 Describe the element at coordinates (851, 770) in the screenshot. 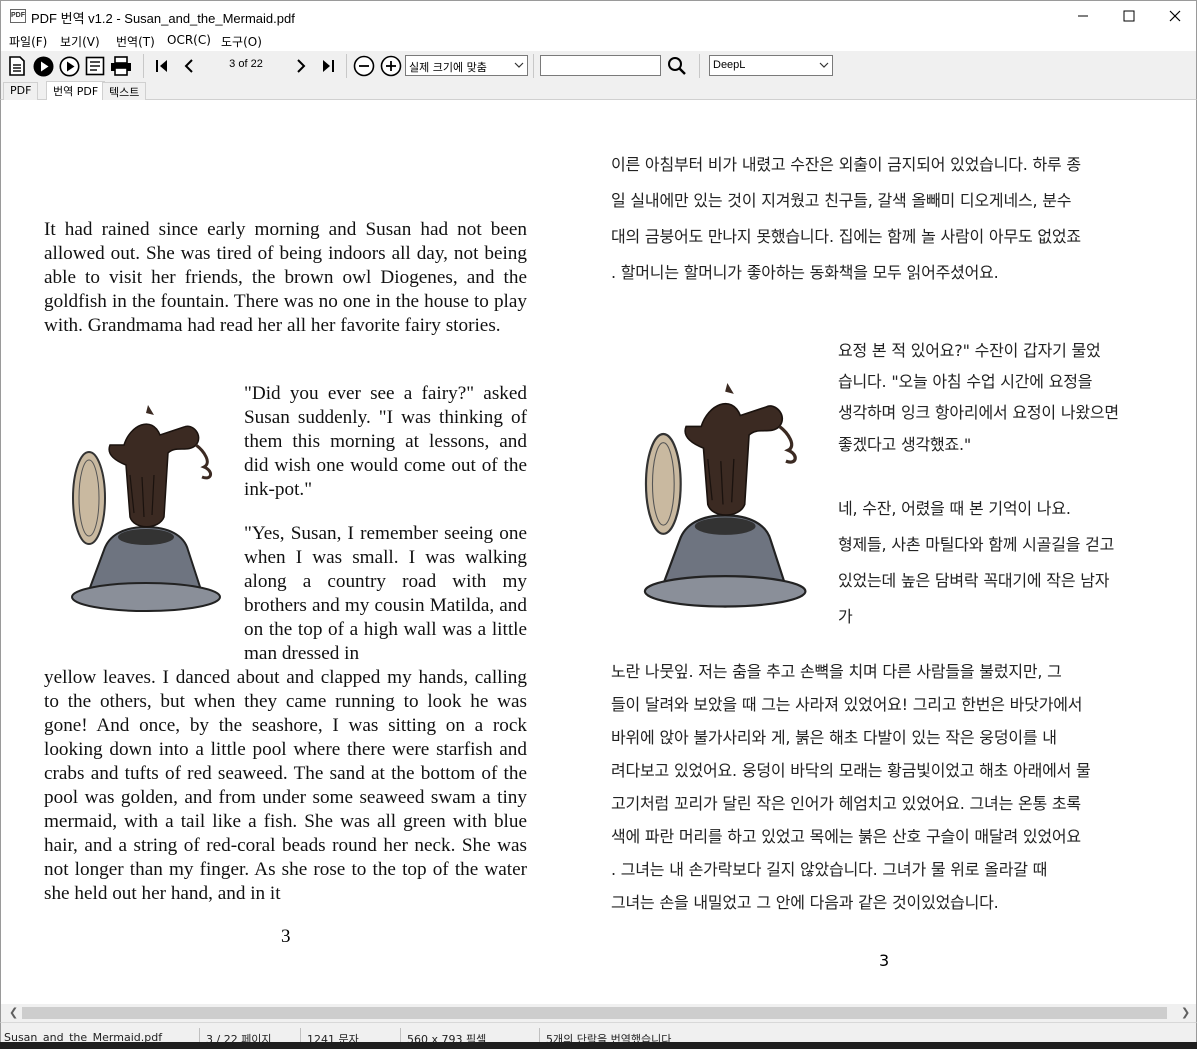

I see `translated-line: 려다보고 있었어요. 웅덩이 바닥의 모래는 황금빛이었고 해초 아래에서 물` at that location.